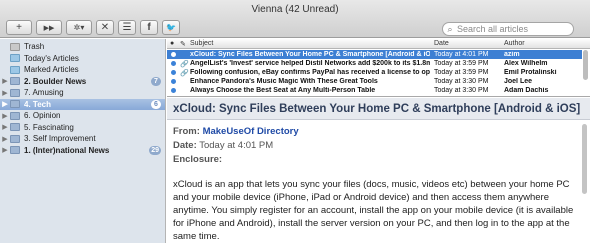 This screenshot has width=590, height=243. What do you see at coordinates (156, 104) in the screenshot?
I see `unread-count-badge: 6` at bounding box center [156, 104].